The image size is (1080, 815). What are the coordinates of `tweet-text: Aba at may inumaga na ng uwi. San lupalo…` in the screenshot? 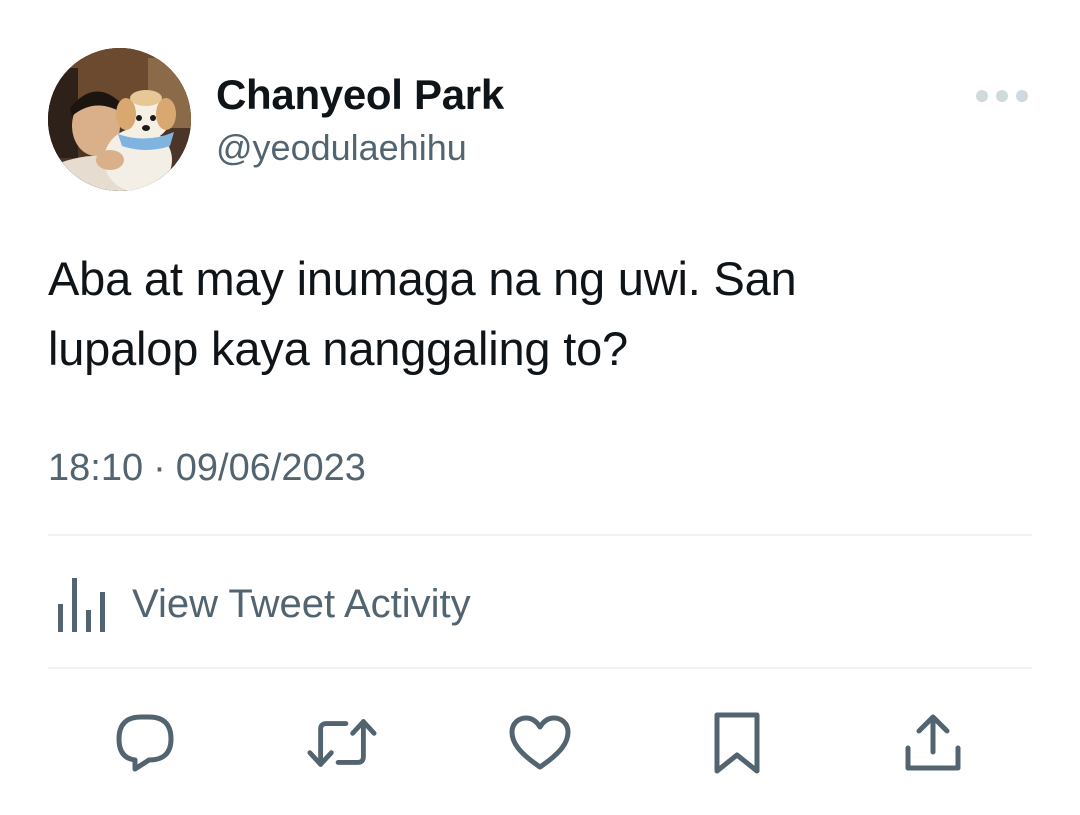 It's located at (422, 313).